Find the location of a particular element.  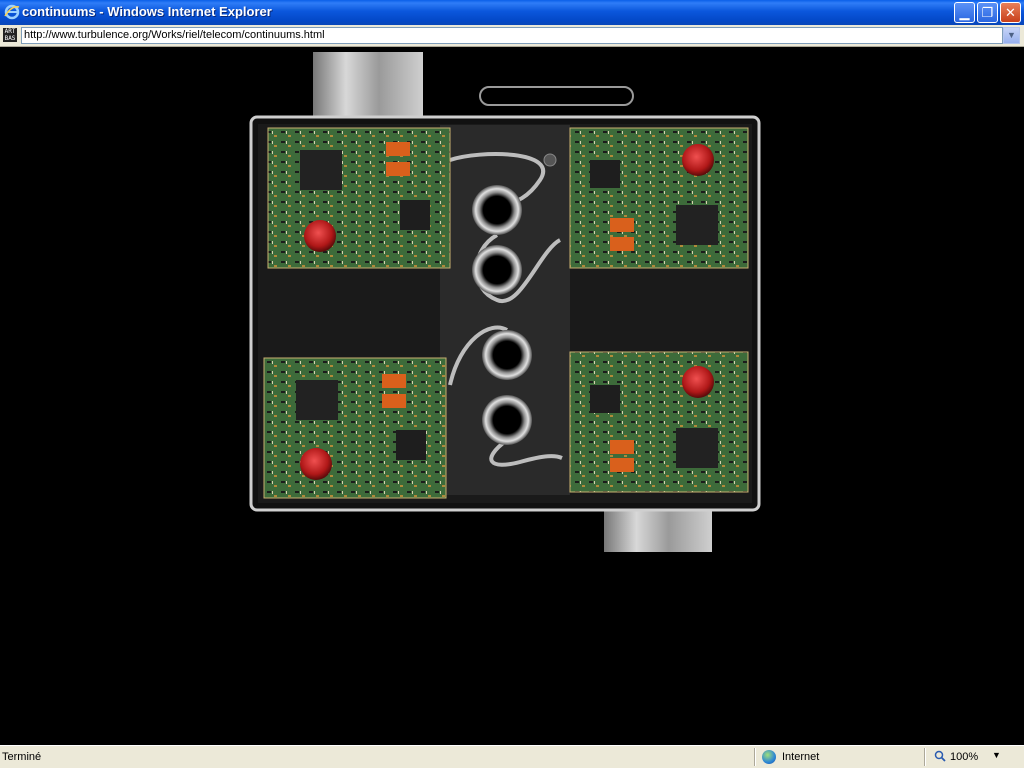

site-favicon-icon: ART BAS is located at coordinates (10, 35).